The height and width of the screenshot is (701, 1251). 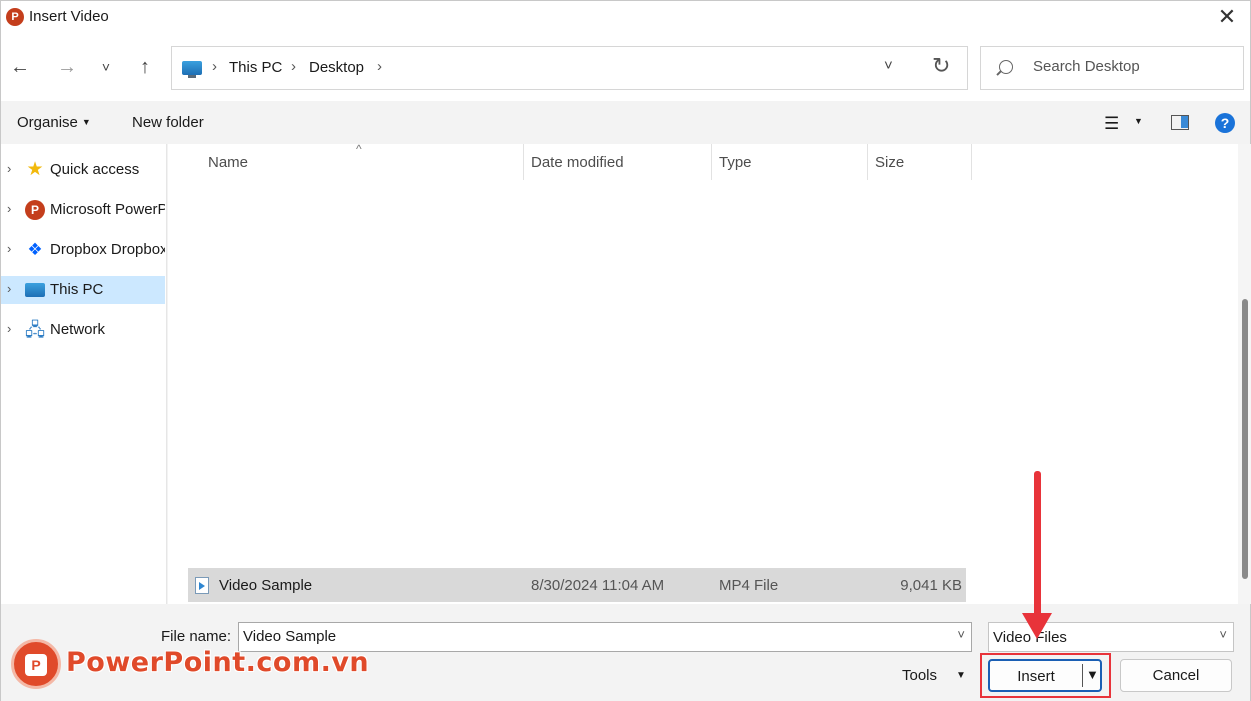 I want to click on sidebar-item-label: Quick access, so click(x=95, y=169).